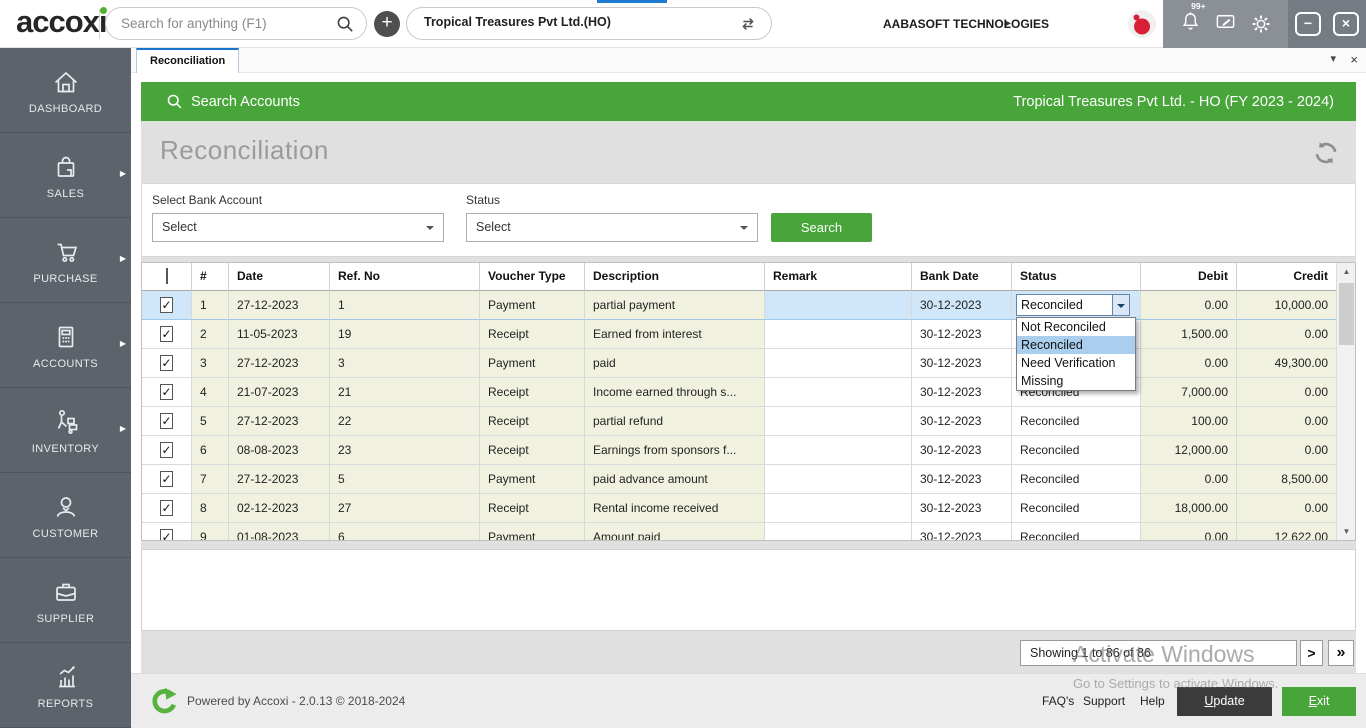 The image size is (1366, 728). I want to click on last-page-button: », so click(1341, 653).